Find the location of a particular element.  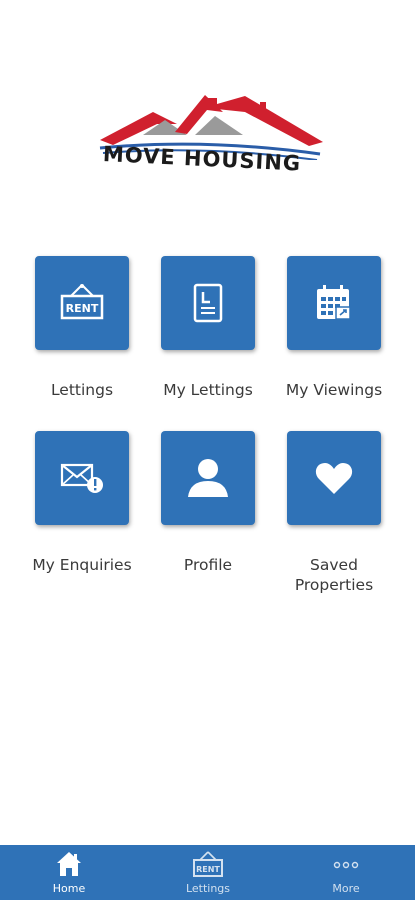

user-icon is located at coordinates (208, 478).